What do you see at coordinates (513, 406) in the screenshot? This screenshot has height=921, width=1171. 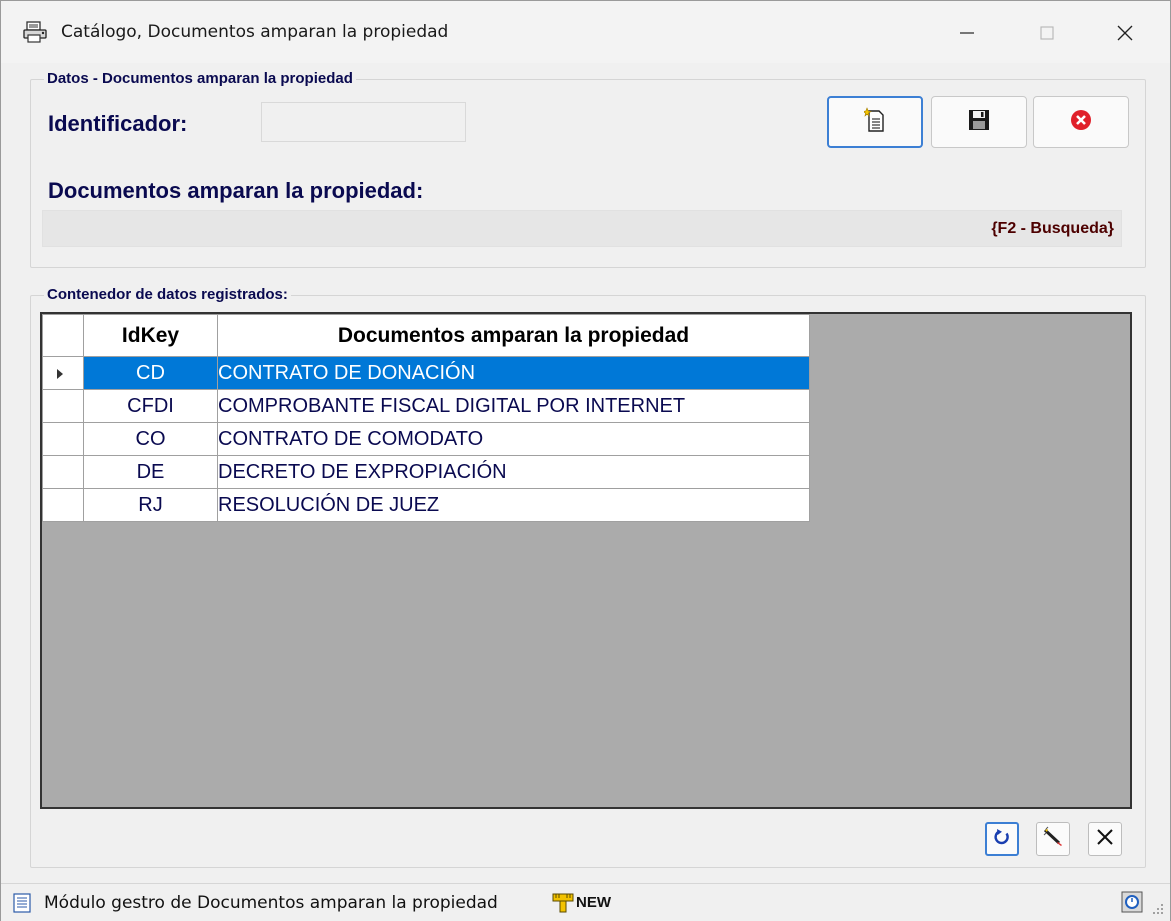 I see `cell-description: COMPROBANTE FISCAL DIGITAL POR INTERNET` at bounding box center [513, 406].